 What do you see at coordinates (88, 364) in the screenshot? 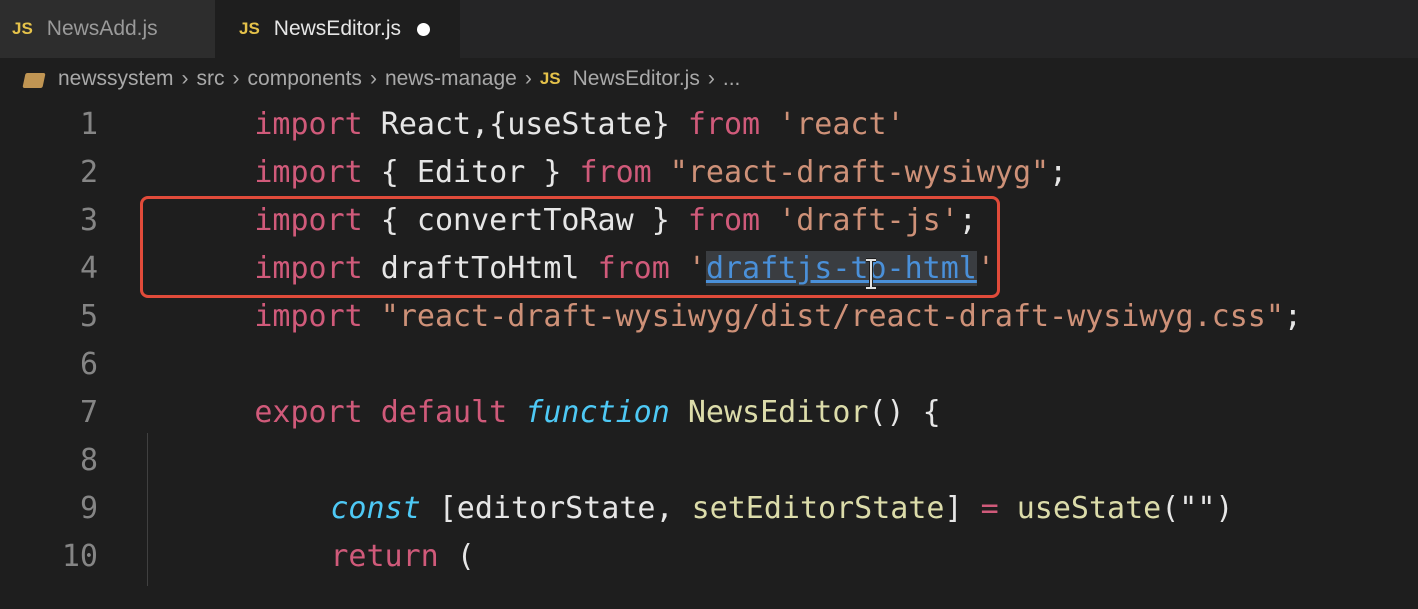
I see `line-number: 6` at bounding box center [88, 364].